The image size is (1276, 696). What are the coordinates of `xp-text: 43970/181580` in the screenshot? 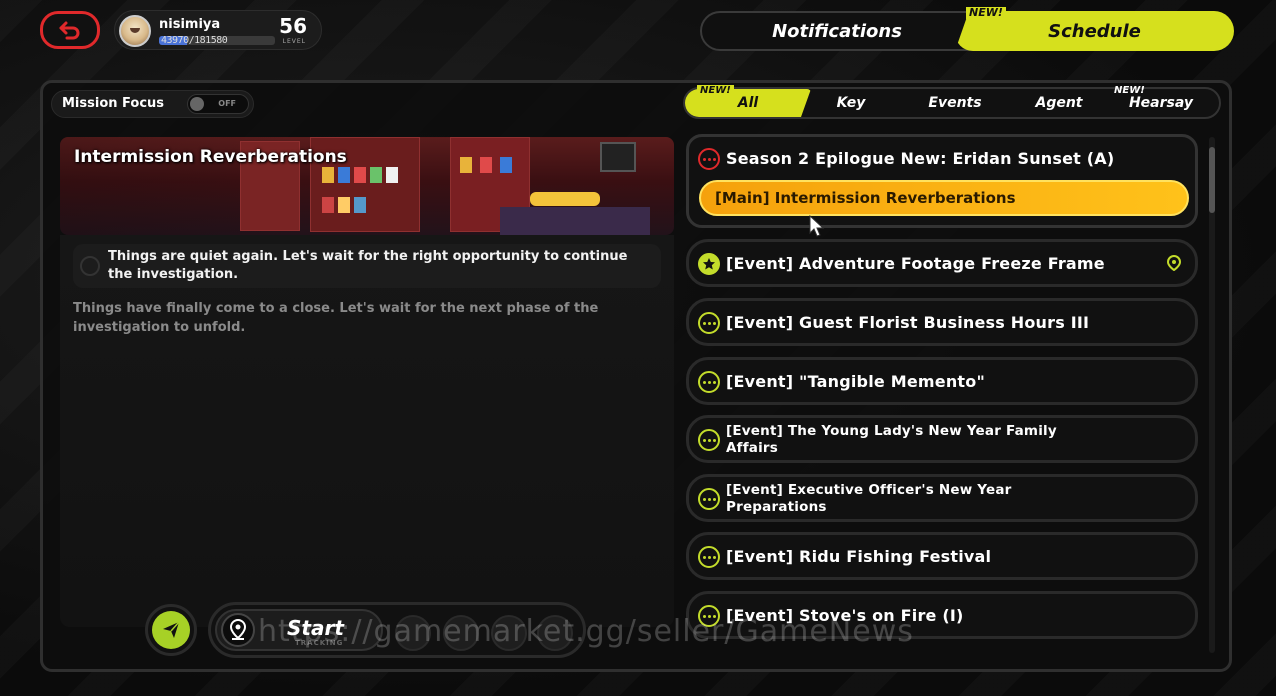 It's located at (194, 40).